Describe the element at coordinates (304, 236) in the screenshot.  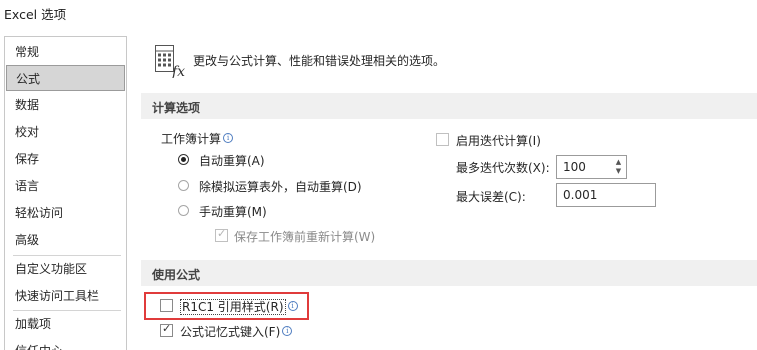
I see `recalc-before-save-label: 保存工作簿前重新计算(W)` at that location.